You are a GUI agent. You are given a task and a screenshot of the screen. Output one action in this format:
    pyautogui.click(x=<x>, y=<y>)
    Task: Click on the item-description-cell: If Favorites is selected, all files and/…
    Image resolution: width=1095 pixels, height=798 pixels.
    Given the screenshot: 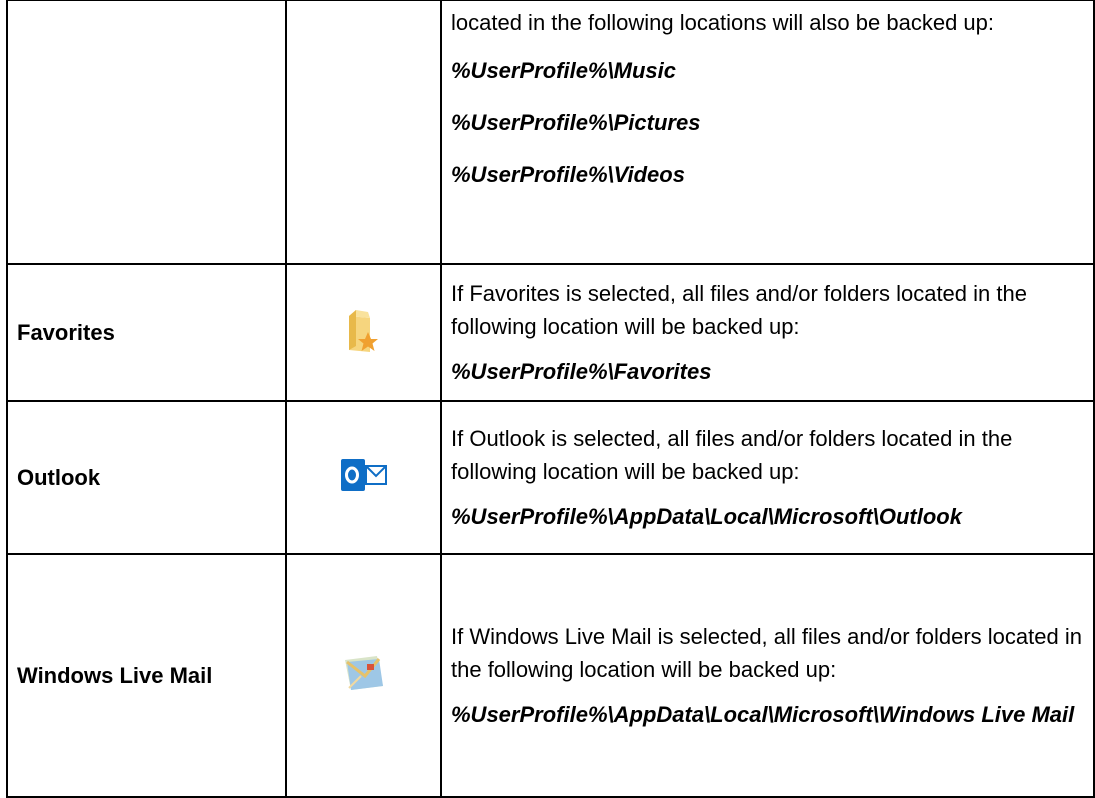 What is the action you would take?
    pyautogui.click(x=767, y=332)
    